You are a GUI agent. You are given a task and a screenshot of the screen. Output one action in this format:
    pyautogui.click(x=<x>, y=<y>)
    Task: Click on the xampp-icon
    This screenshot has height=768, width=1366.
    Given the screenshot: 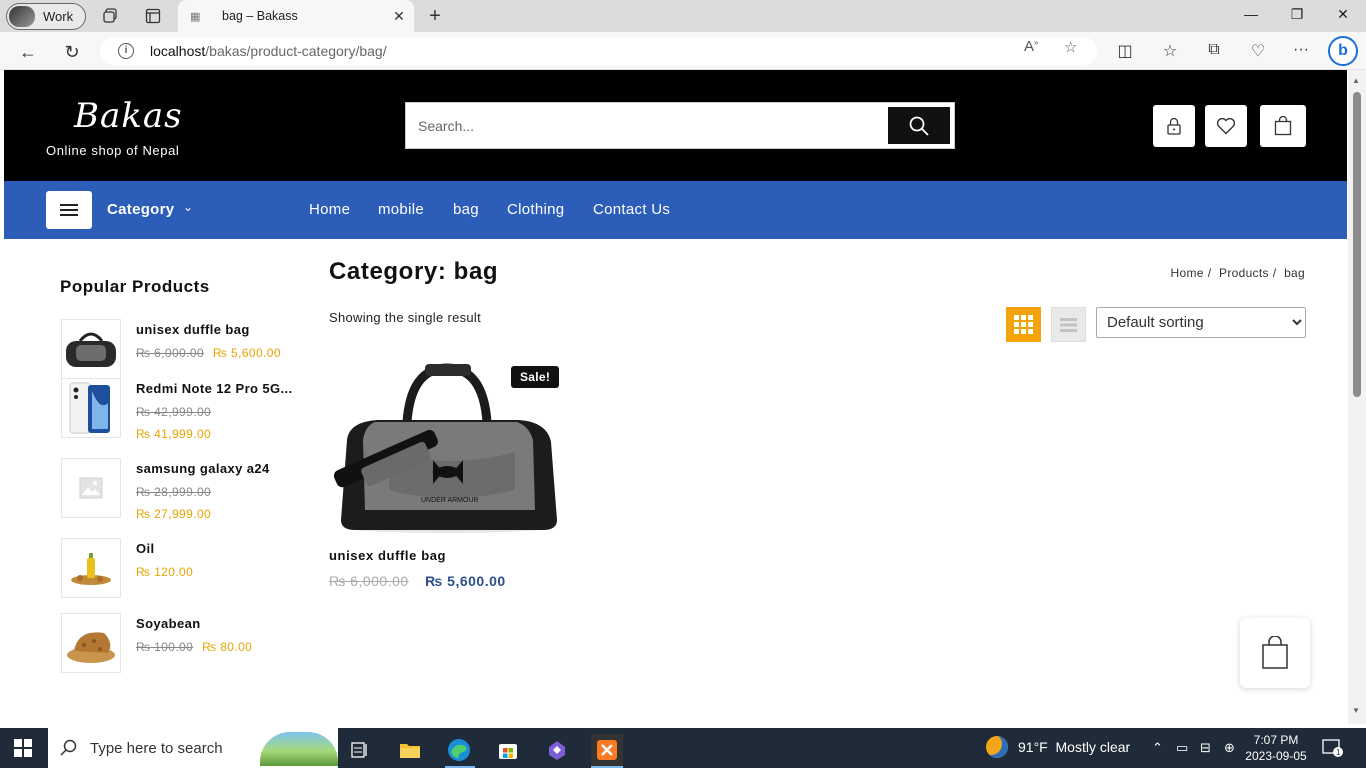 What is the action you would take?
    pyautogui.click(x=607, y=750)
    